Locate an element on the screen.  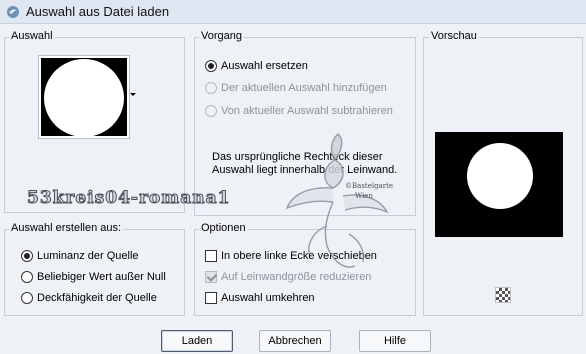
transparency-checker-icon is located at coordinates (503, 295).